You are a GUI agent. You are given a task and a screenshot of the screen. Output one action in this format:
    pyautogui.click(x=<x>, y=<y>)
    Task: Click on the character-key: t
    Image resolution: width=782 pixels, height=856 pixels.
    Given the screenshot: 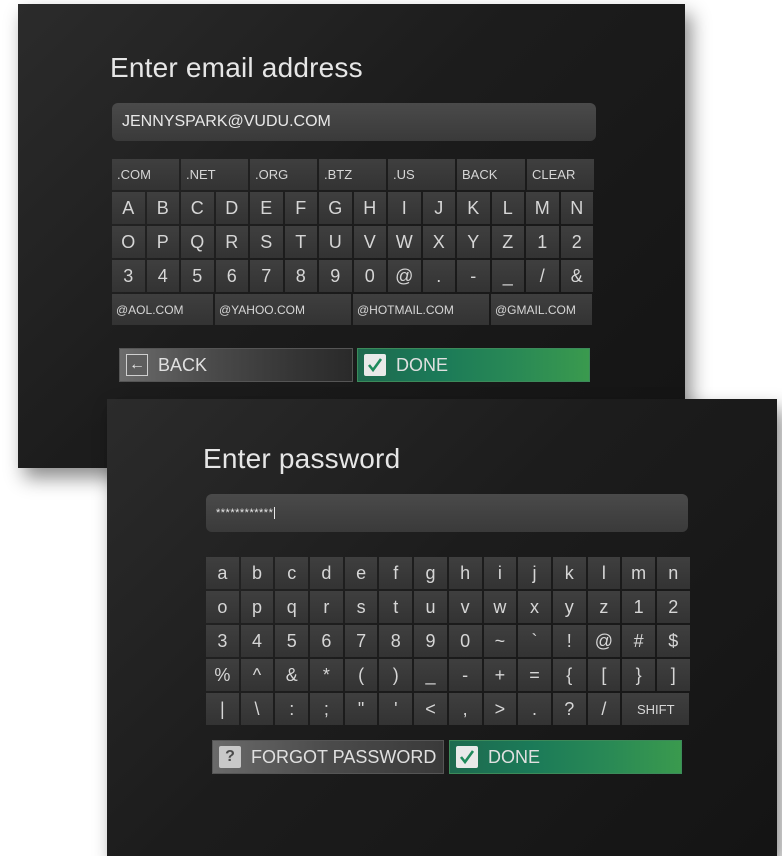 What is the action you would take?
    pyautogui.click(x=396, y=607)
    